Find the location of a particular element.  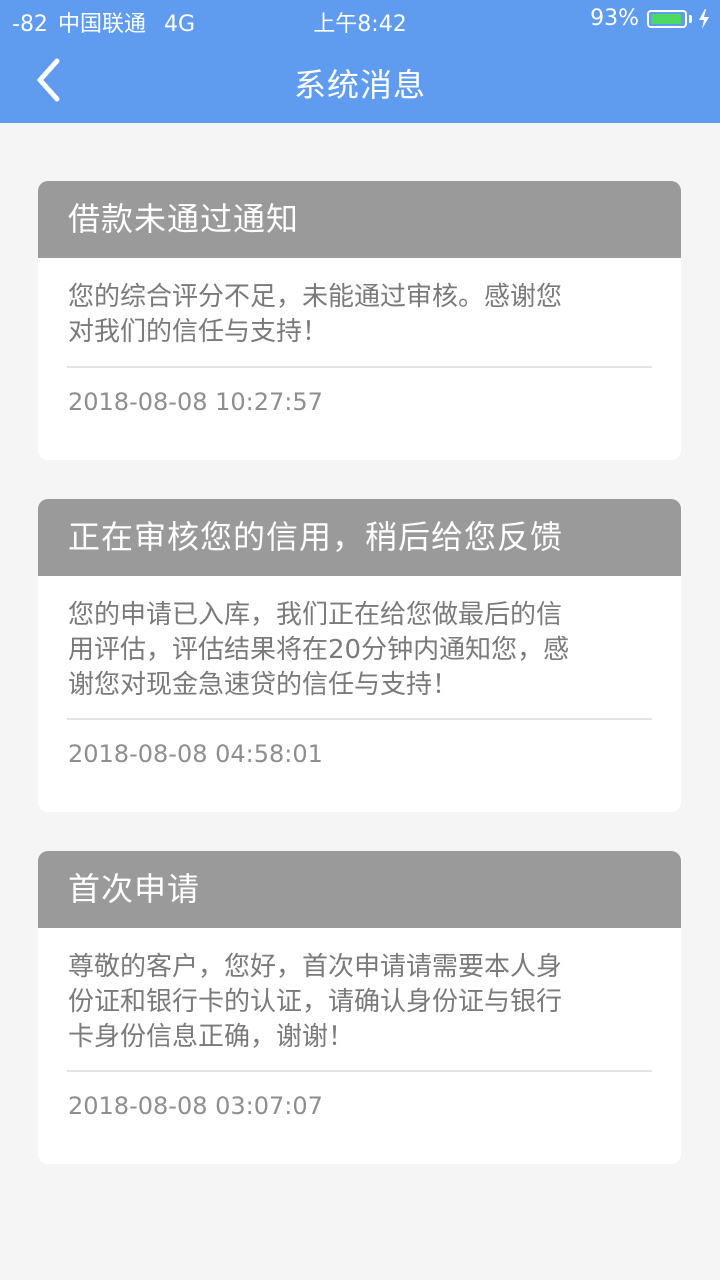

status-right: 93% is located at coordinates (650, 18).